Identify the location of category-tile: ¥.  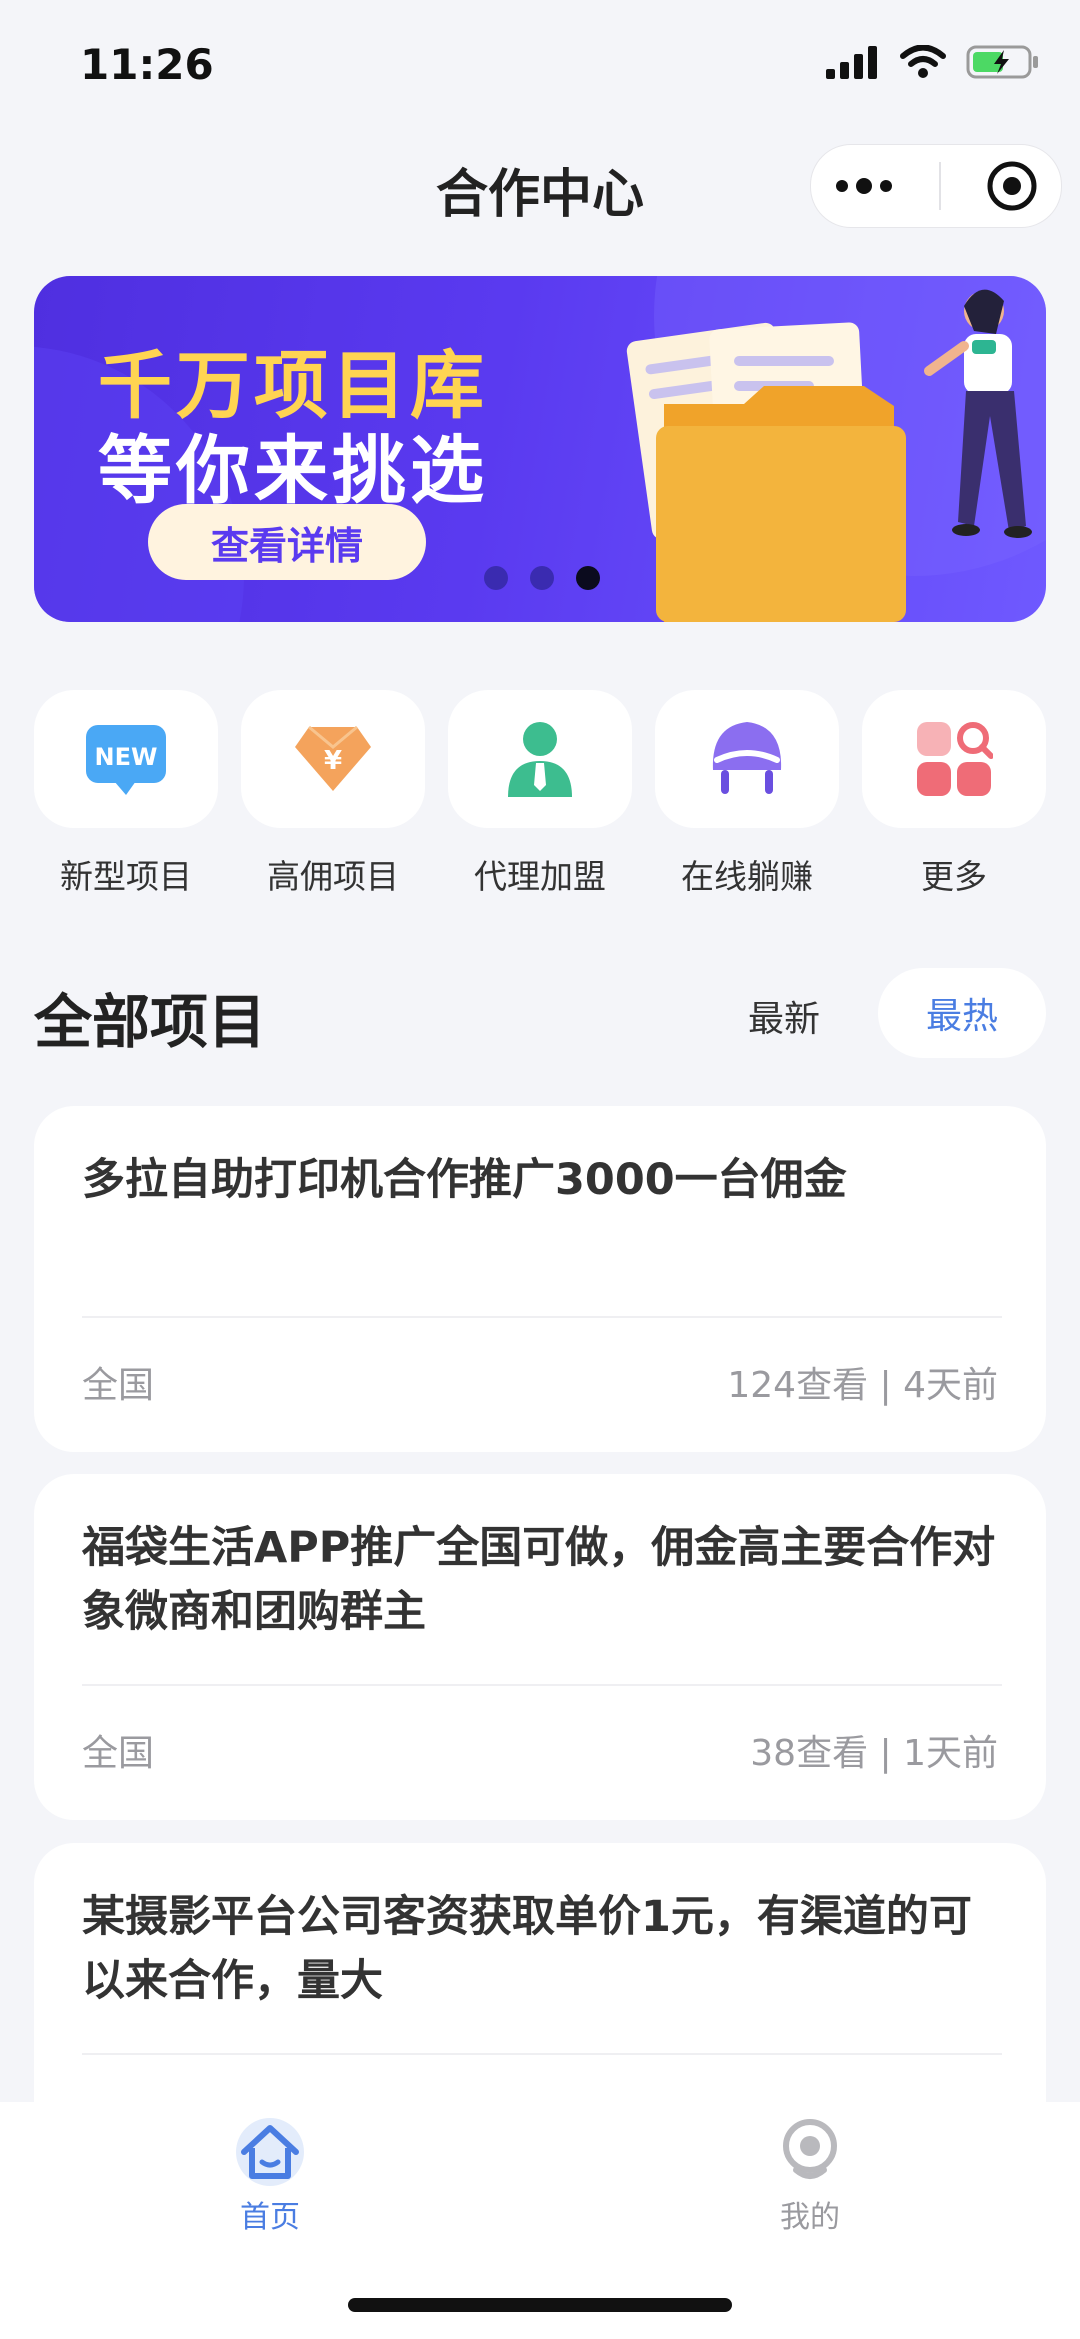
(333, 759).